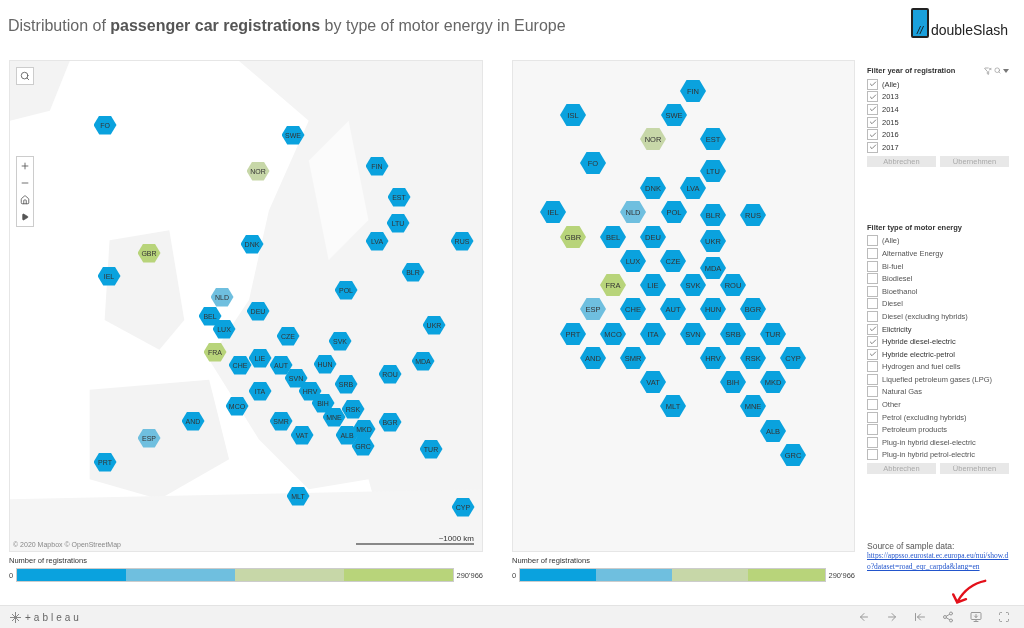 The image size is (1024, 628). I want to click on brand-name: +ableau, so click(53, 617).